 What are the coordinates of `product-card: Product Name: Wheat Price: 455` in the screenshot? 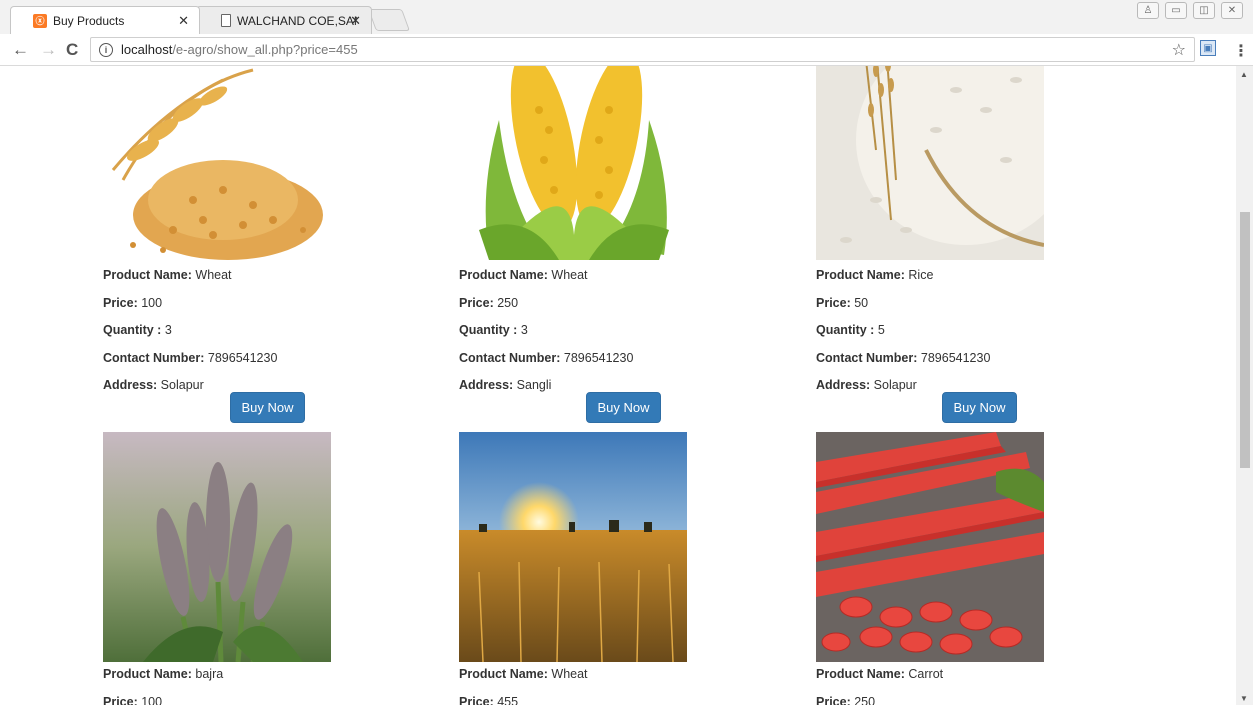 It's located at (609, 568).